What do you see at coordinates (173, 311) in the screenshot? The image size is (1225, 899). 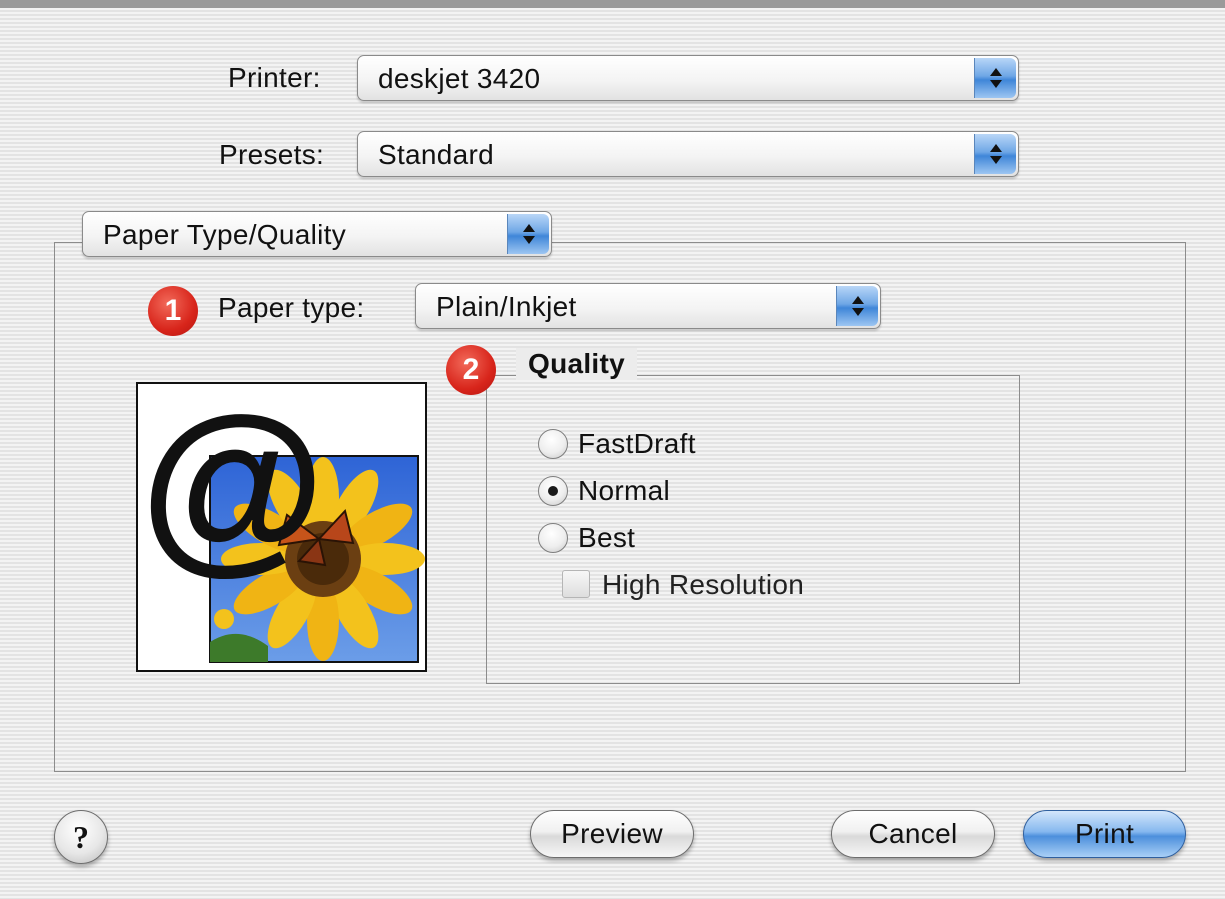 I see `callout-badge-1: 1` at bounding box center [173, 311].